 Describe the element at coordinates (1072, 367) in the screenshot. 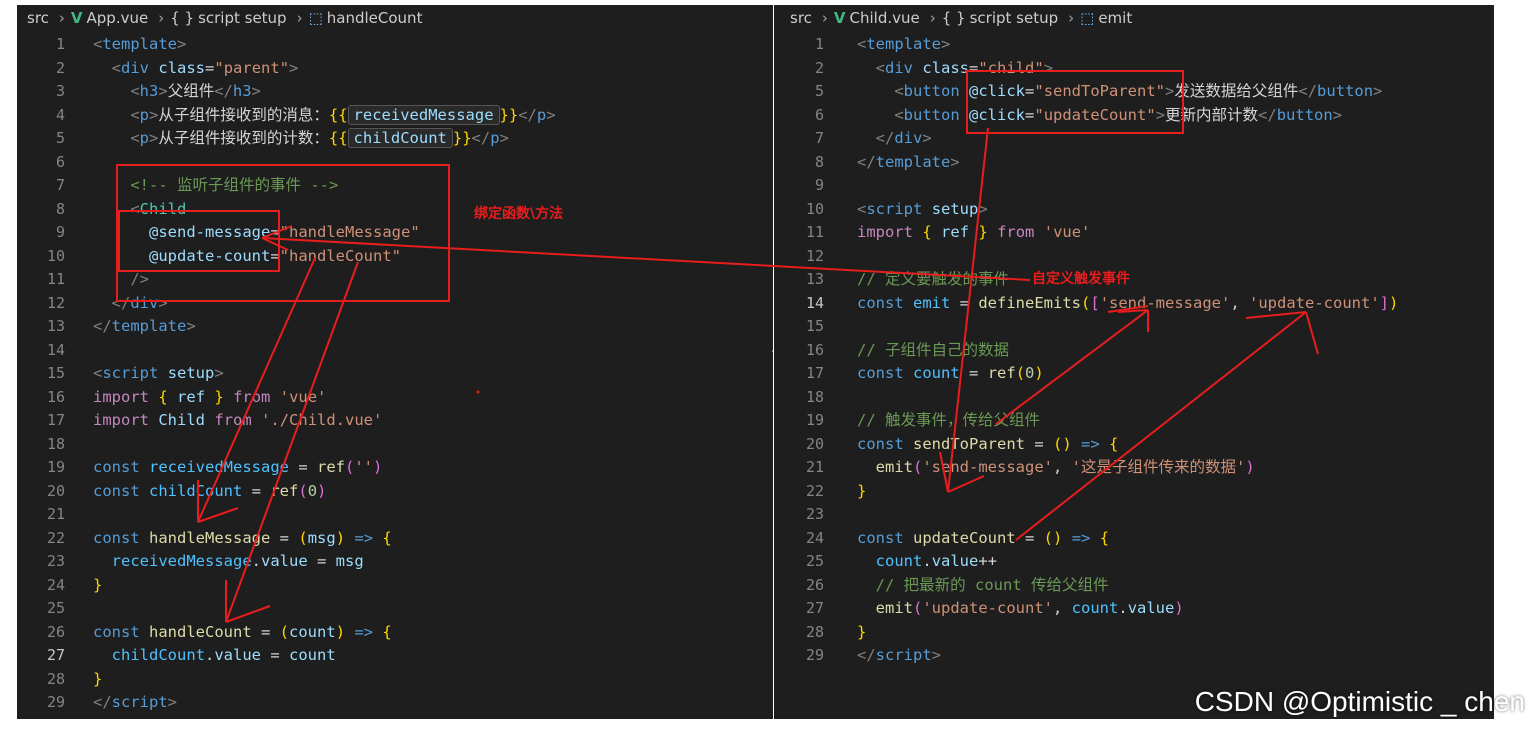

I see `arrow-emit-send-message` at that location.